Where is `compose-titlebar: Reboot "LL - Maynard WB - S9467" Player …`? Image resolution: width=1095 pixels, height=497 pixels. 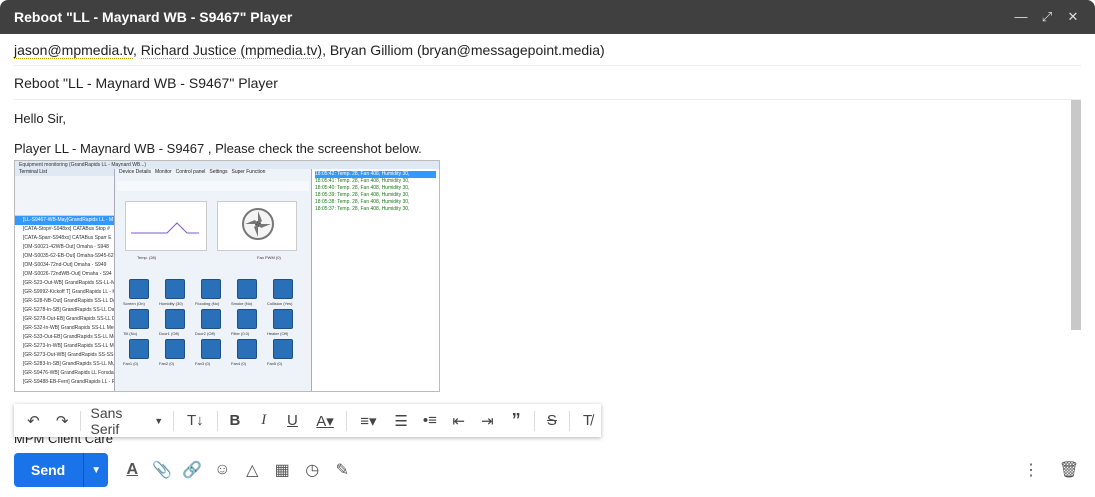 compose-titlebar: Reboot "LL - Maynard WB - S9467" Player … is located at coordinates (547, 17).